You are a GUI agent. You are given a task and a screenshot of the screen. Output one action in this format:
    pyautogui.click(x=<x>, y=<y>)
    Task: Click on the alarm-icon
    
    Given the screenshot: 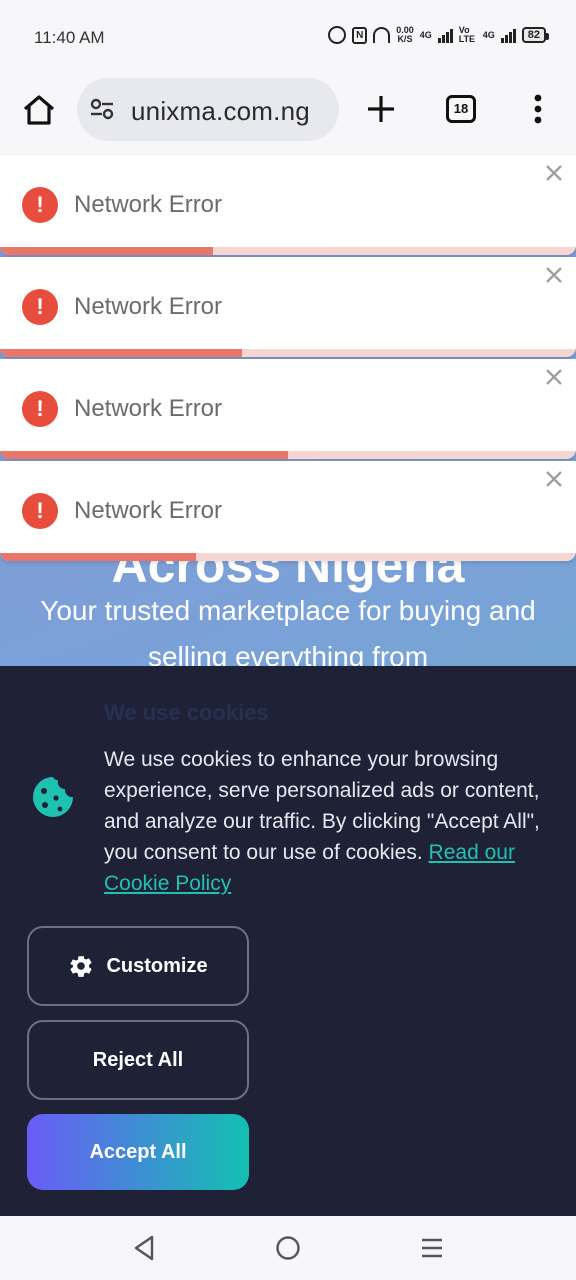 What is the action you would take?
    pyautogui.click(x=337, y=35)
    